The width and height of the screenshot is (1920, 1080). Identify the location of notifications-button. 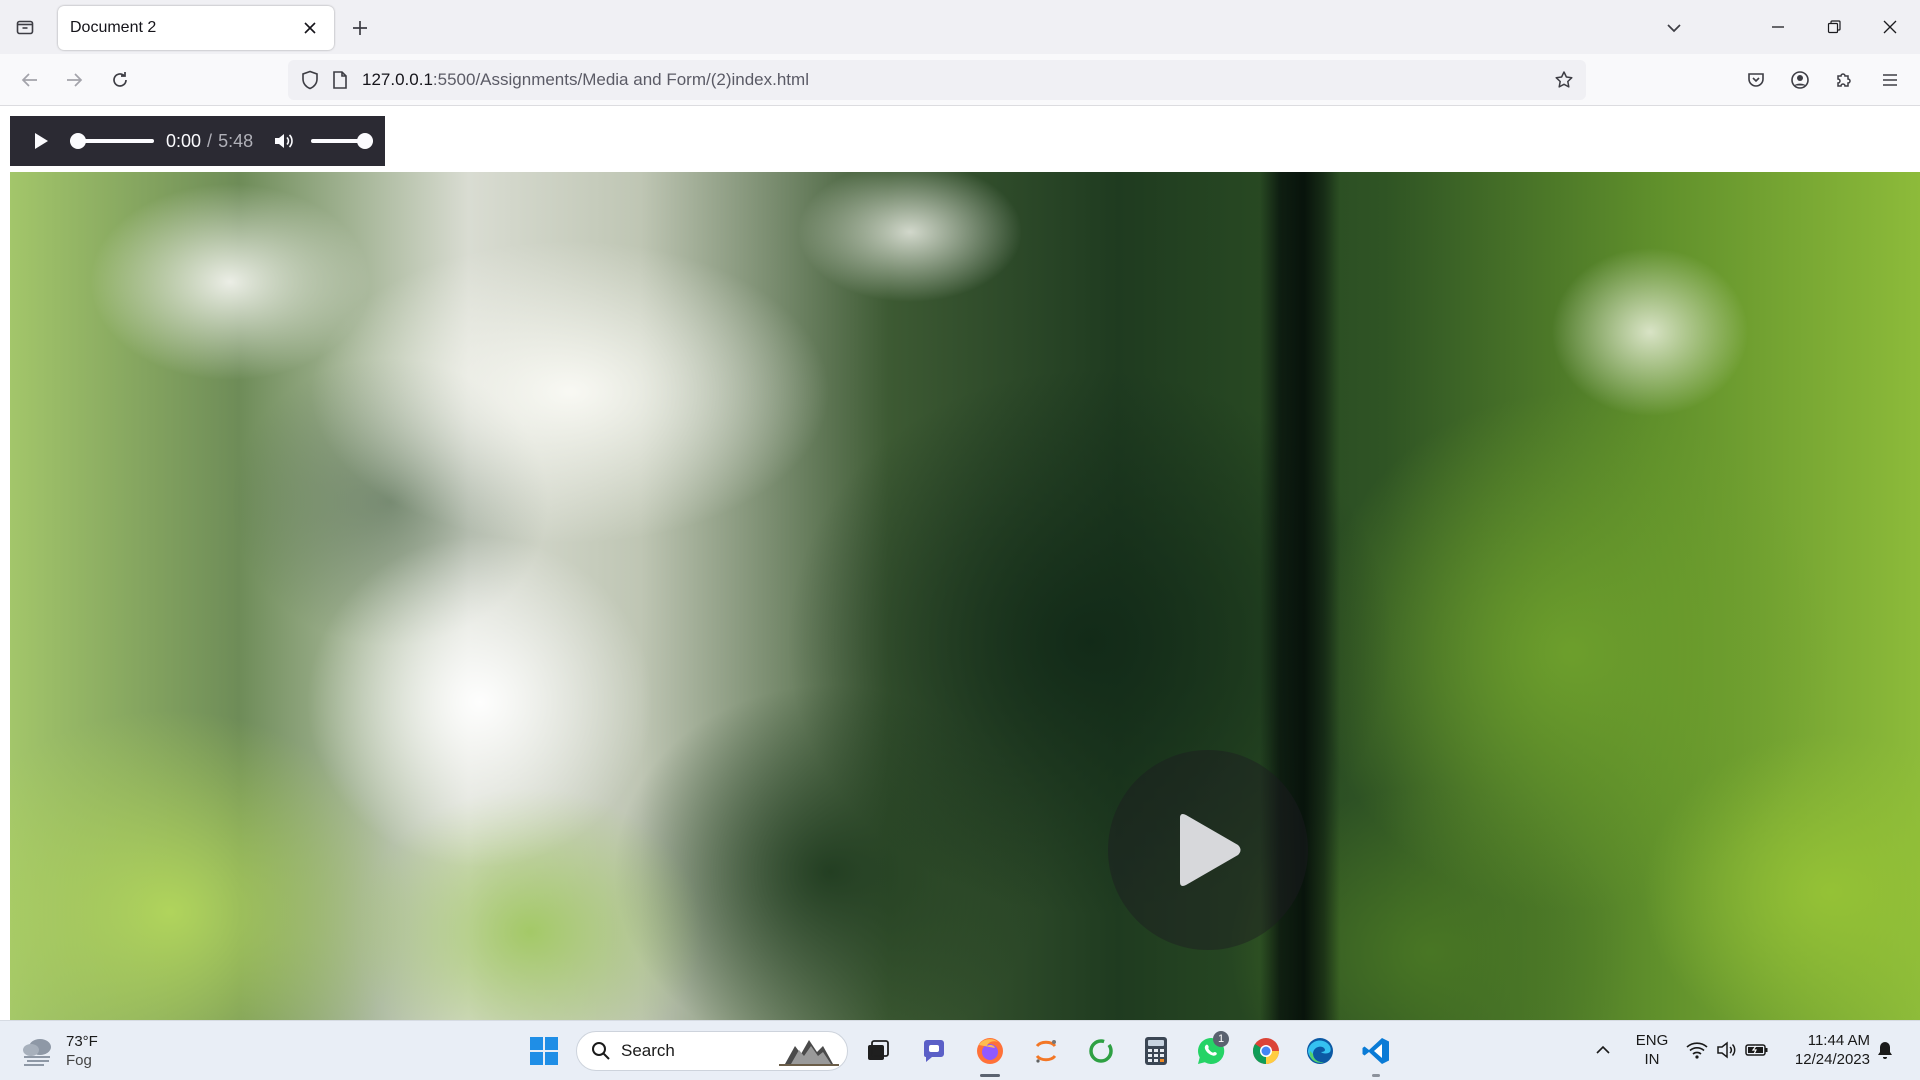
(1885, 1050).